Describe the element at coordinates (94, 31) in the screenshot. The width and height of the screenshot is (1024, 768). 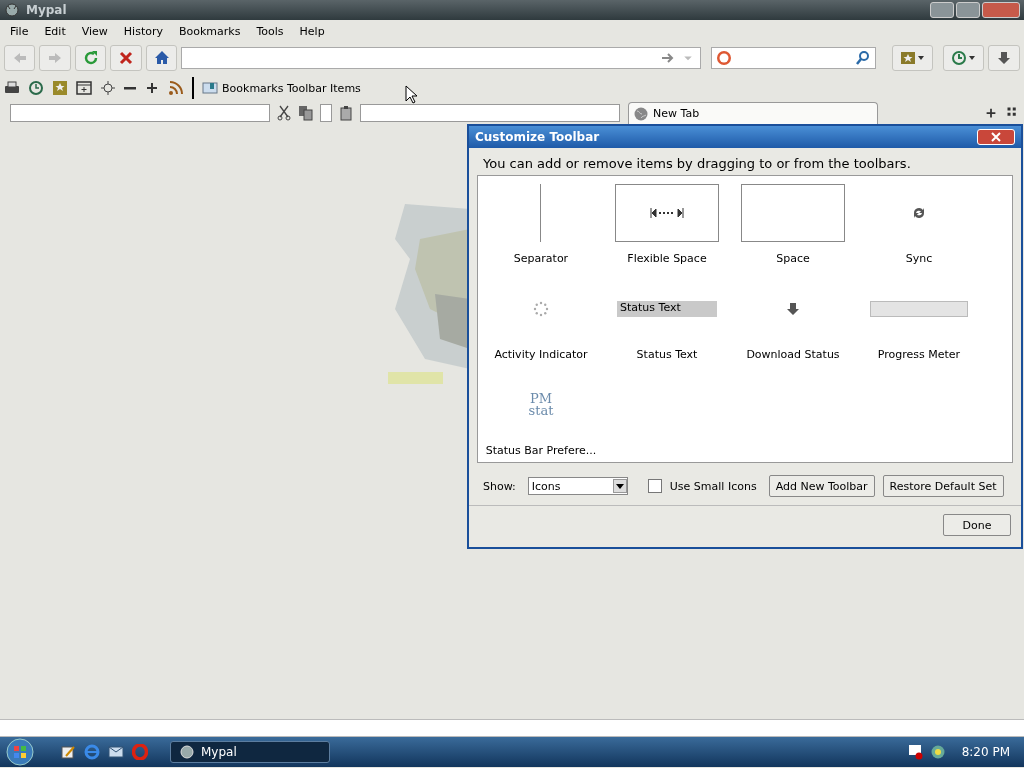
I see `menu-item: View` at that location.